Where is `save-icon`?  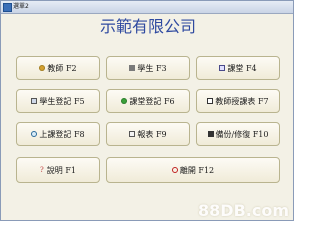
save-icon is located at coordinates (210, 134).